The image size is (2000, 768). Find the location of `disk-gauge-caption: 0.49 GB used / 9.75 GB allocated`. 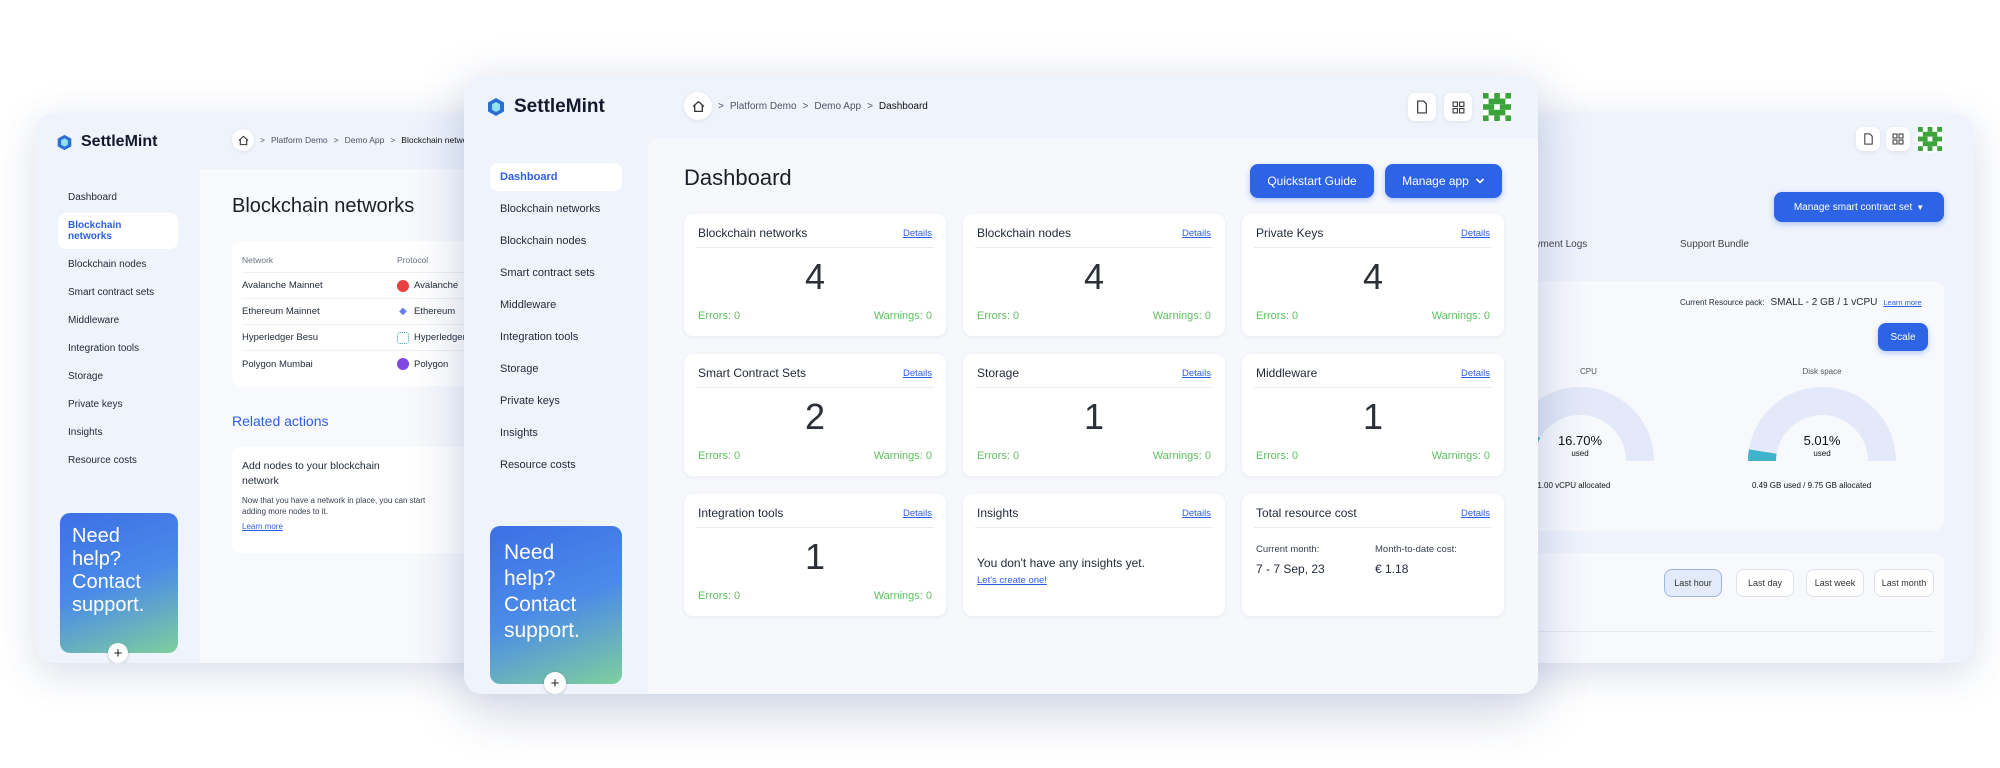

disk-gauge-caption: 0.49 GB used / 9.75 GB allocated is located at coordinates (1812, 485).